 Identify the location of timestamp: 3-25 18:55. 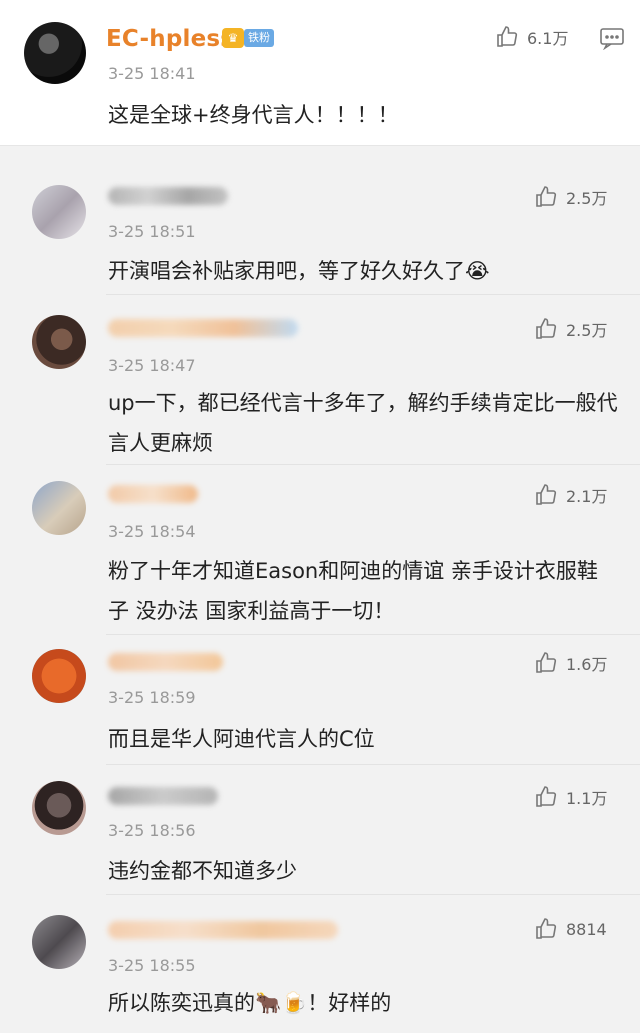
(152, 965).